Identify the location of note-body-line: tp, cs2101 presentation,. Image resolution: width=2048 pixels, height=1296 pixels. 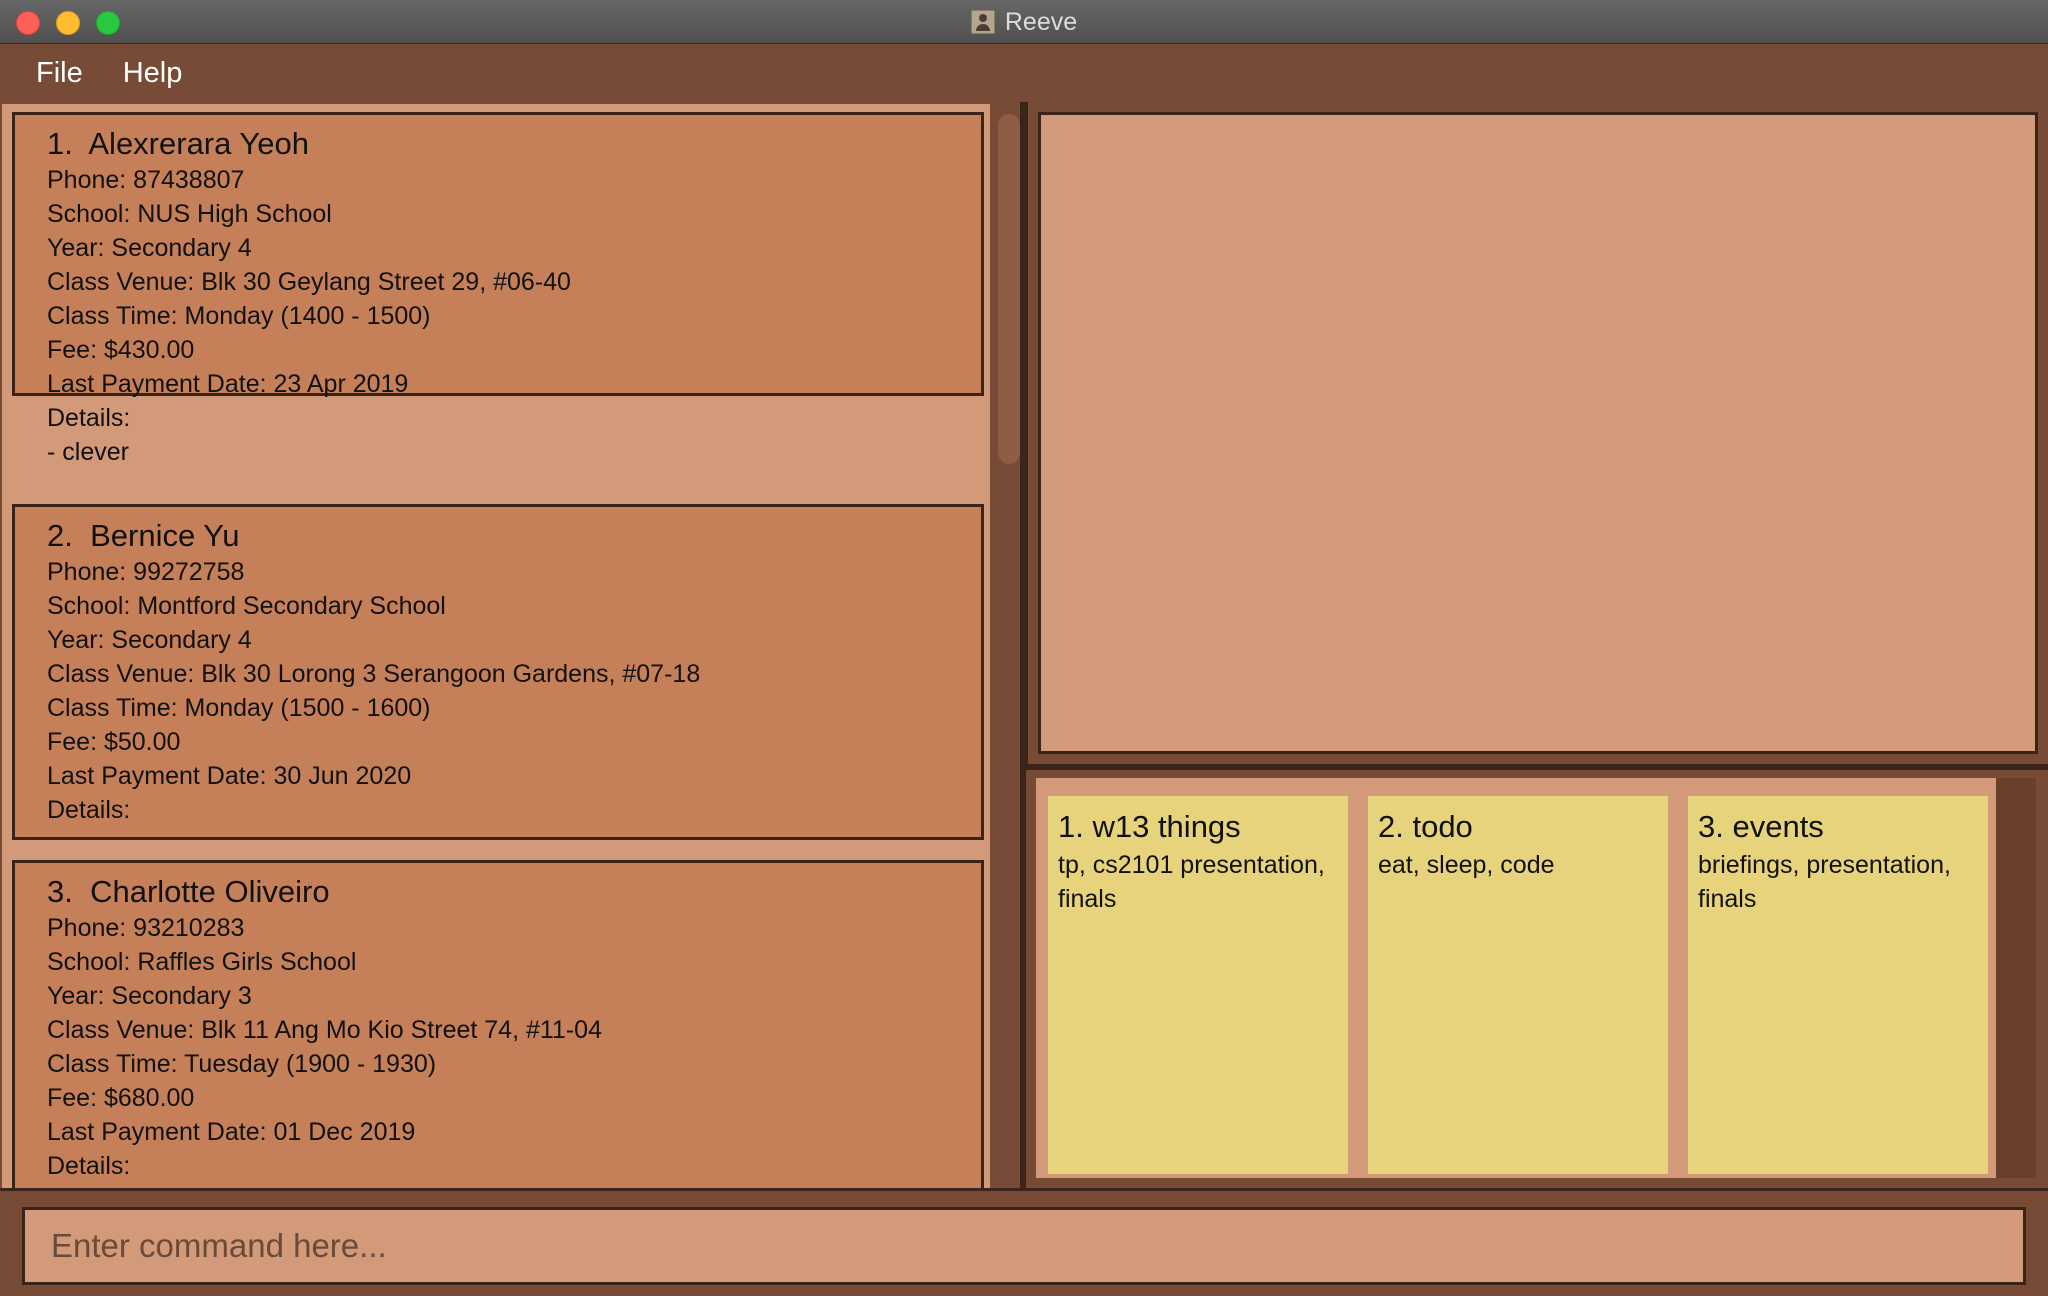
(1191, 865).